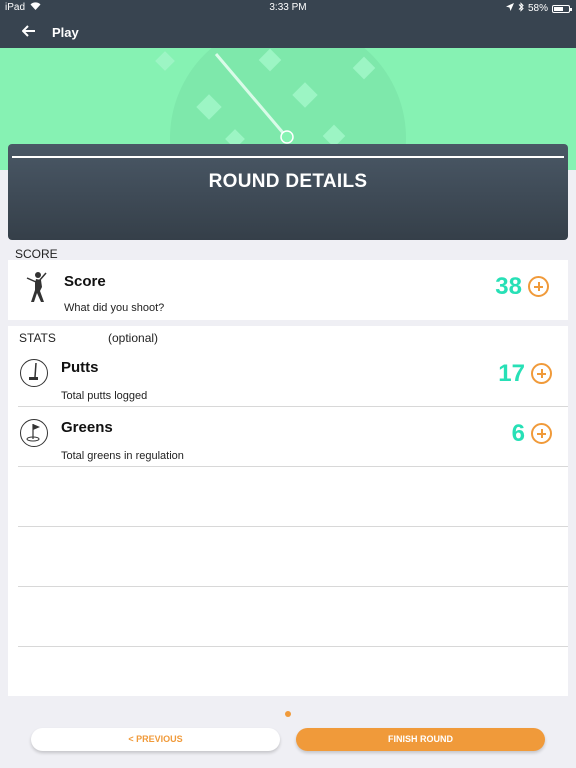 This screenshot has height=768, width=576. I want to click on status-bar: iPad 3:33 PM 58%, so click(288, 8).